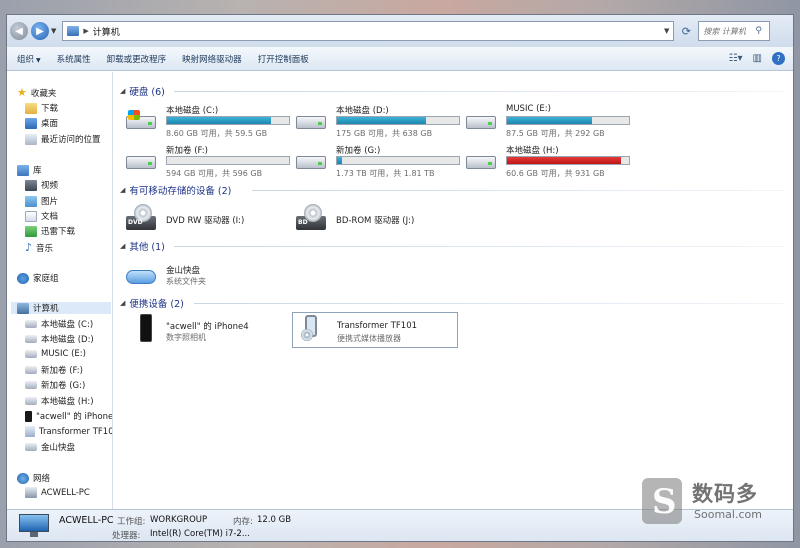  I want to click on drive-space: 8.60 GB 可用，共 59.5 GB, so click(217, 133).